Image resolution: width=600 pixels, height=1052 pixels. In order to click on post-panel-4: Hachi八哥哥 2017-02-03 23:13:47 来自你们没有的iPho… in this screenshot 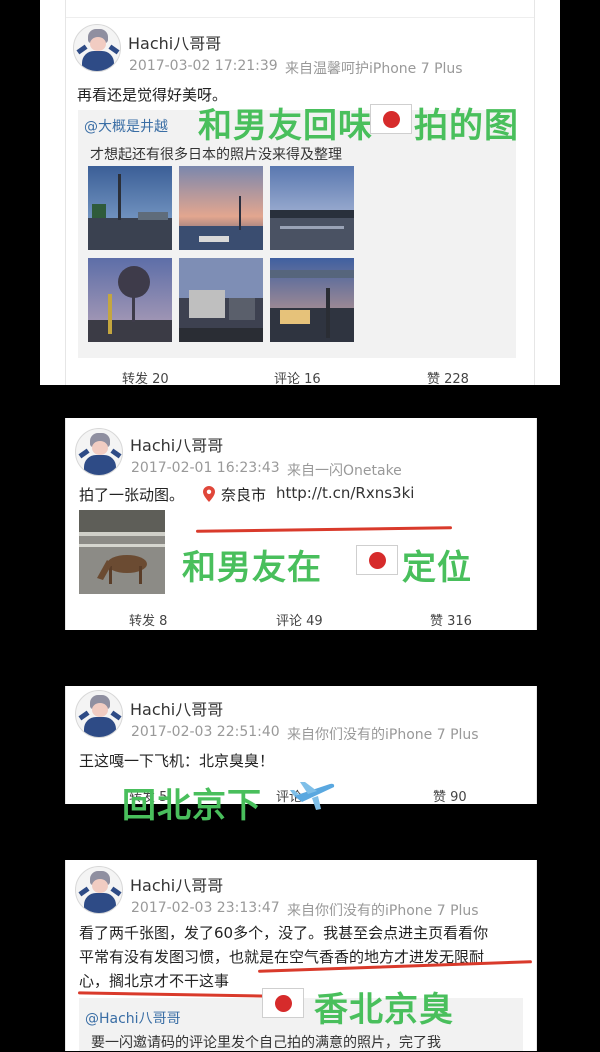, I will do `click(301, 955)`.